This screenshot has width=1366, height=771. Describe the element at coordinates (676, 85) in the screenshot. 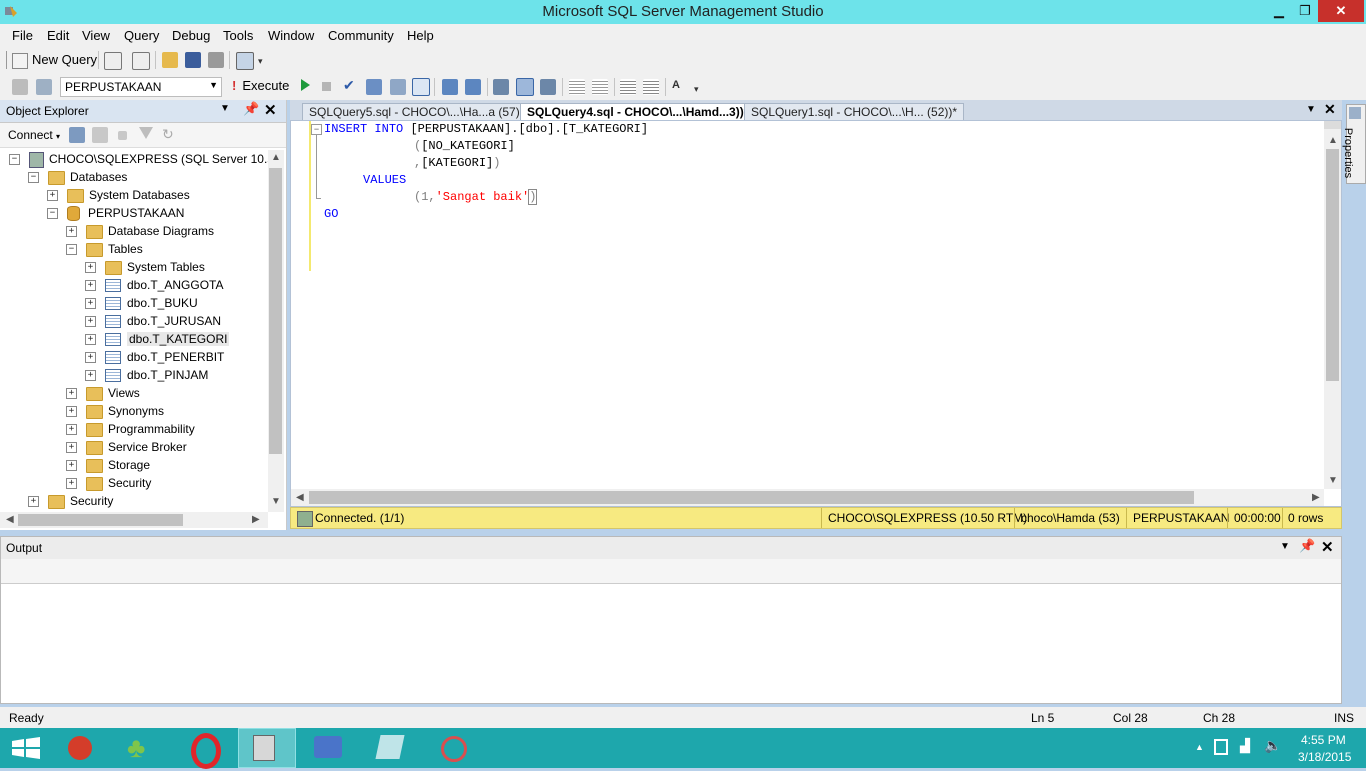

I see `specify-values-icon: A` at that location.